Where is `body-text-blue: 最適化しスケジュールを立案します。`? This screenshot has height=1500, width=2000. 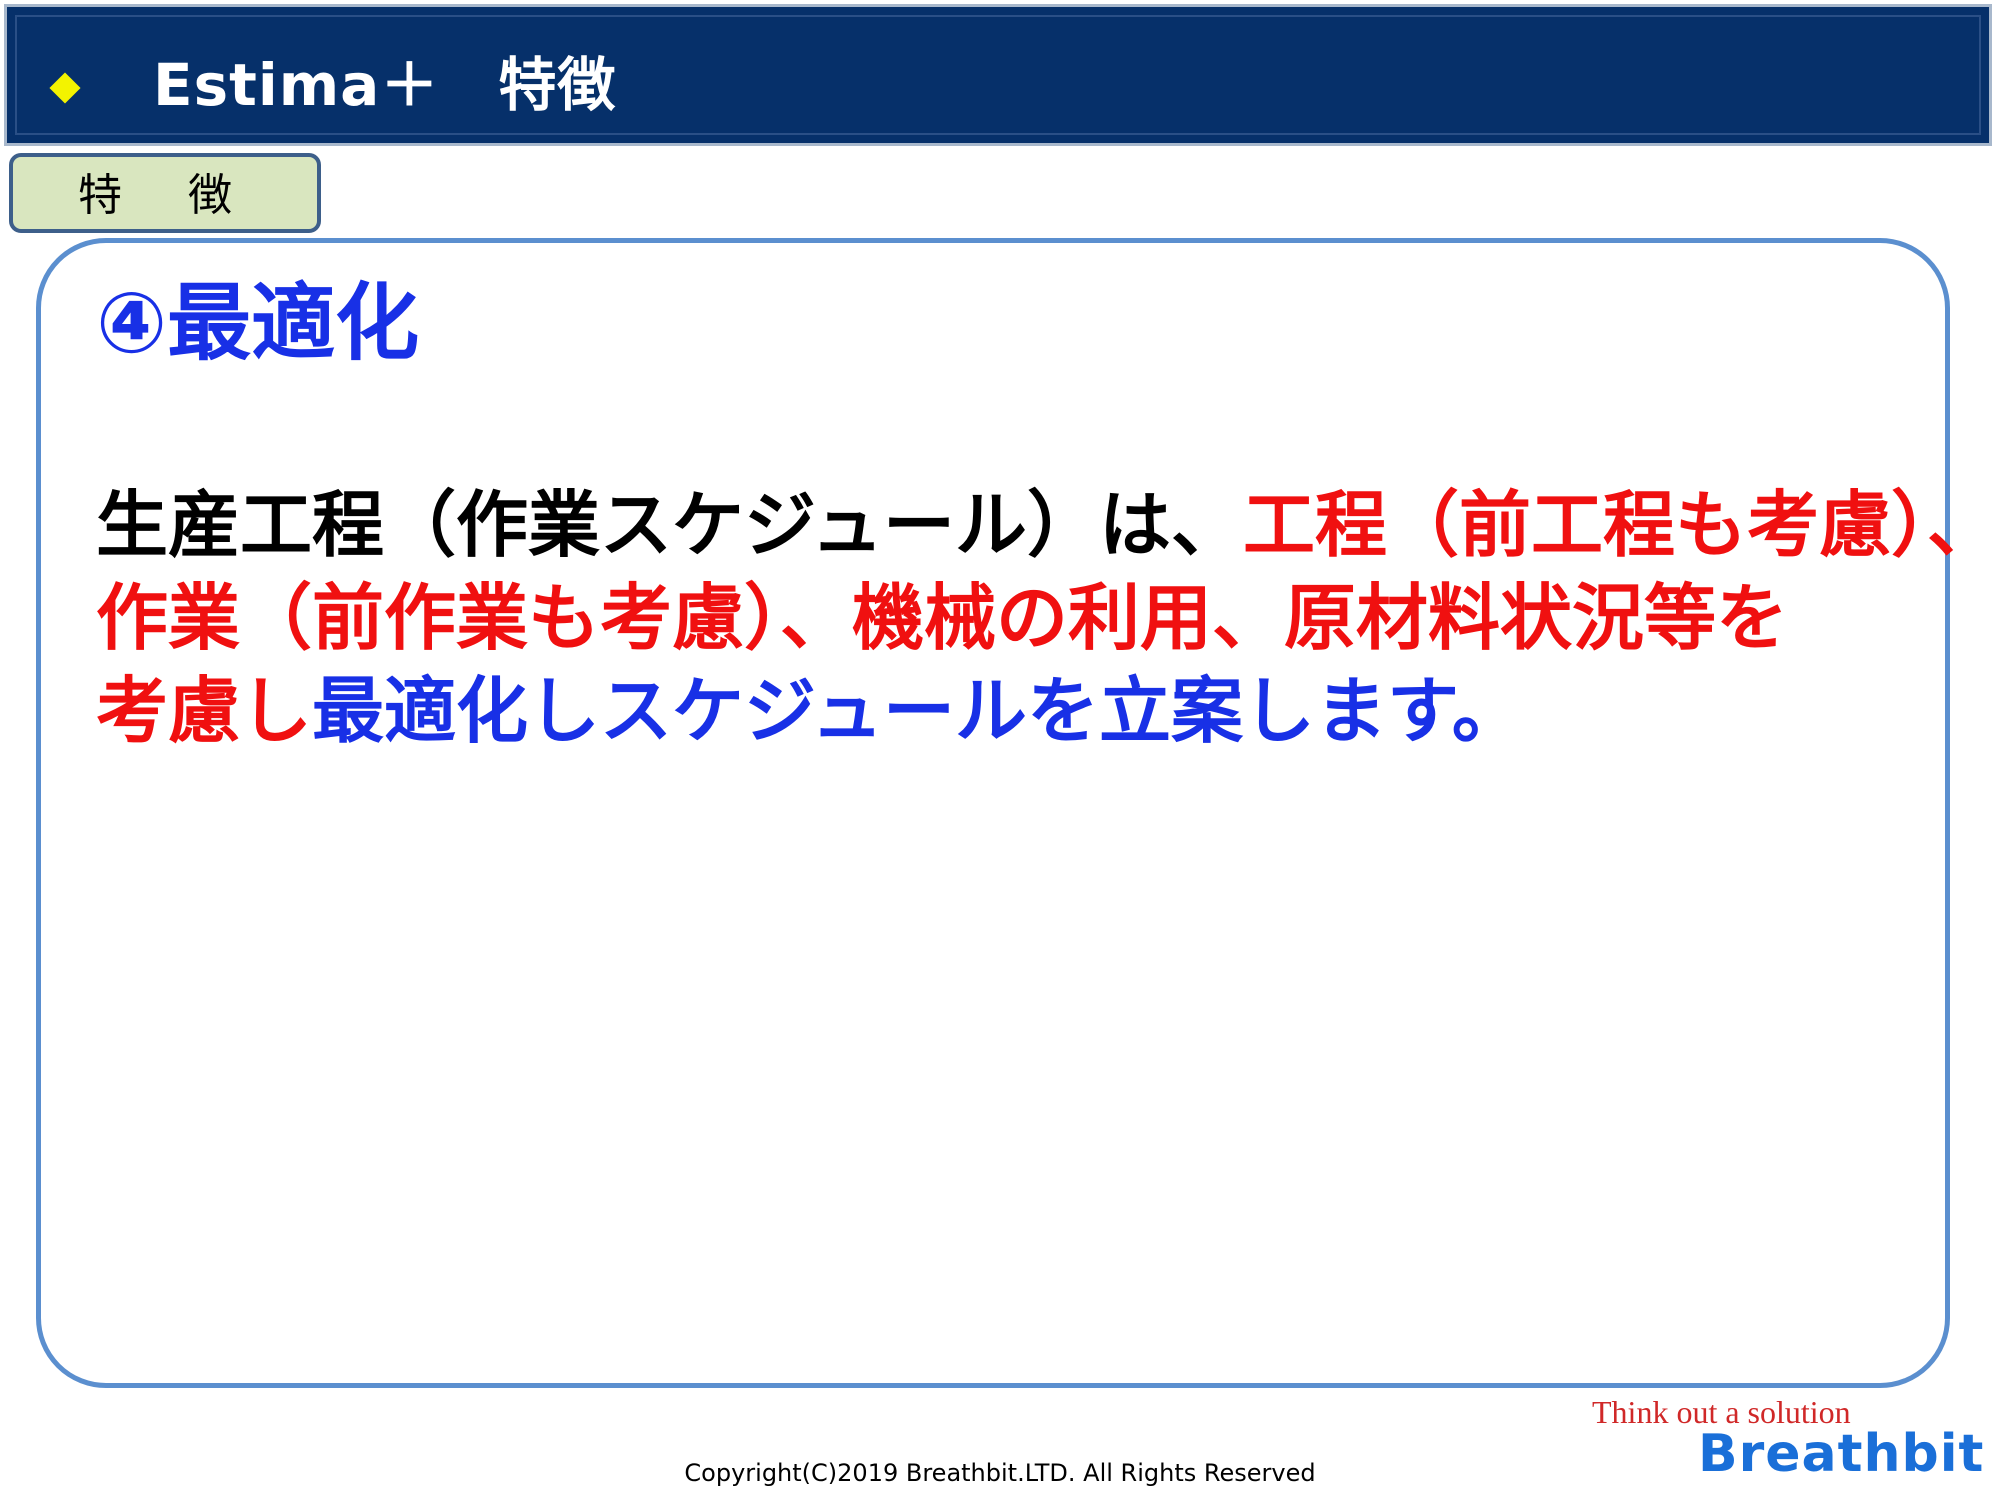 body-text-blue: 最適化しスケジュールを立案します。 is located at coordinates (918, 711).